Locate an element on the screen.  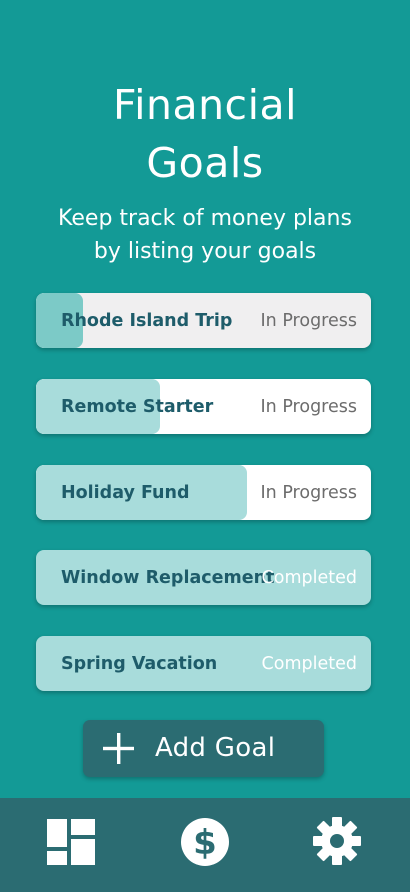
goal-name: Window Replacement is located at coordinates (168, 578).